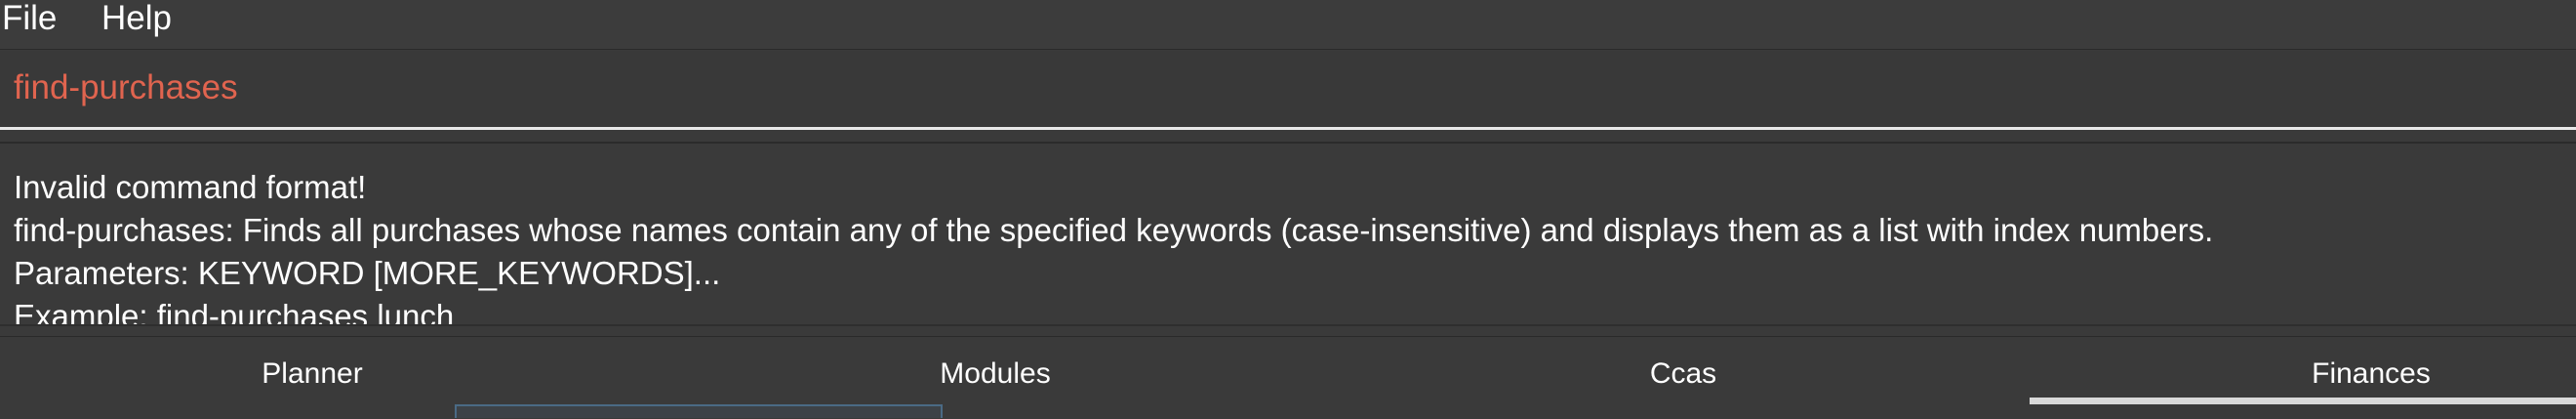 The image size is (2576, 419). What do you see at coordinates (29, 19) in the screenshot?
I see `menu-file: File` at bounding box center [29, 19].